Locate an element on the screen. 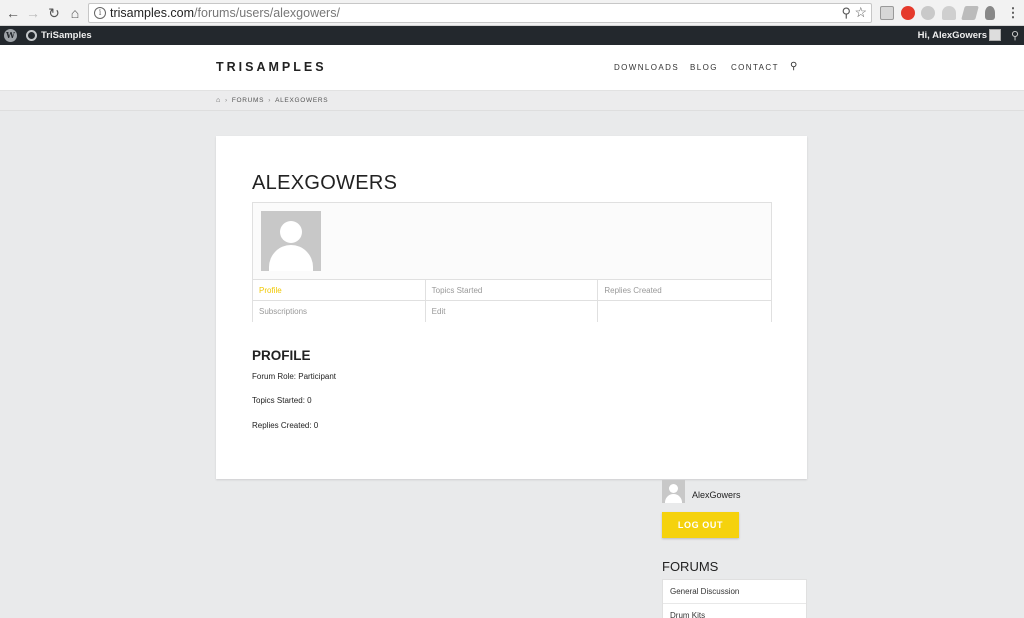 The image size is (1024, 618). site-dashboard-icon is located at coordinates (31, 35).